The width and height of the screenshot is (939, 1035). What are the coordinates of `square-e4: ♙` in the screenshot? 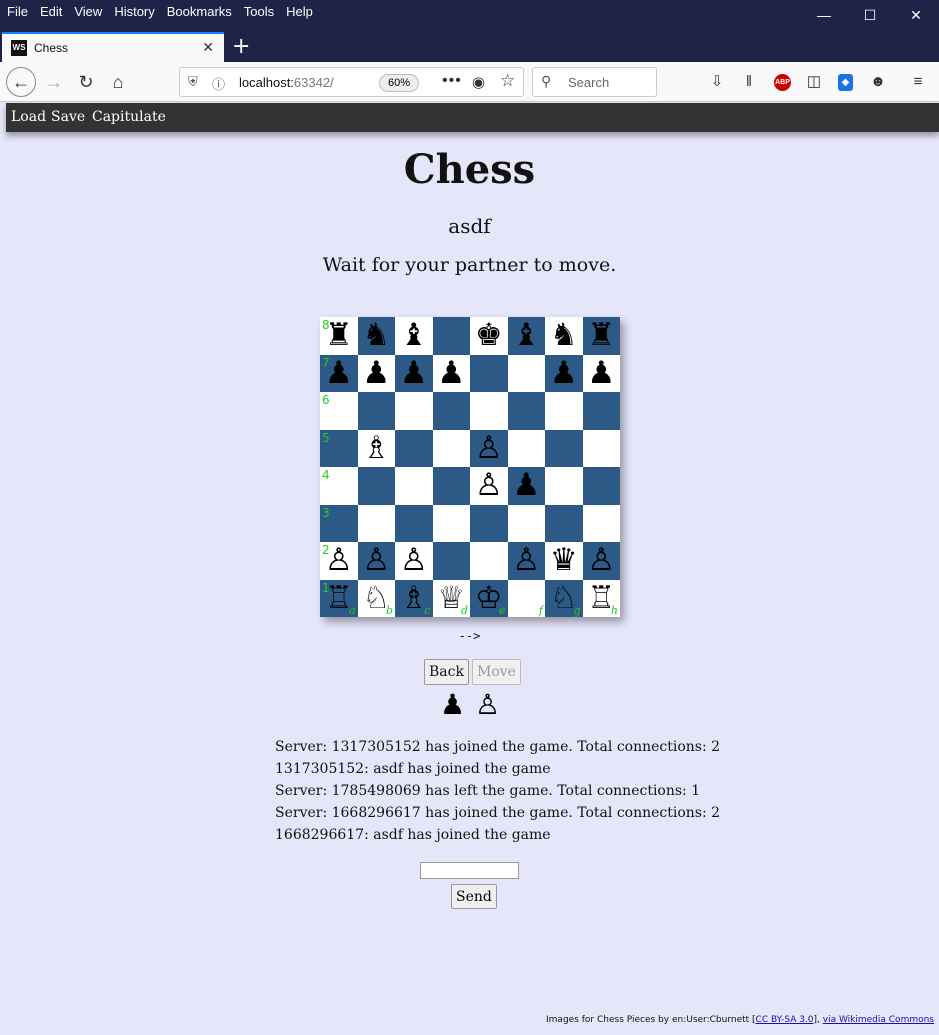 It's located at (489, 486).